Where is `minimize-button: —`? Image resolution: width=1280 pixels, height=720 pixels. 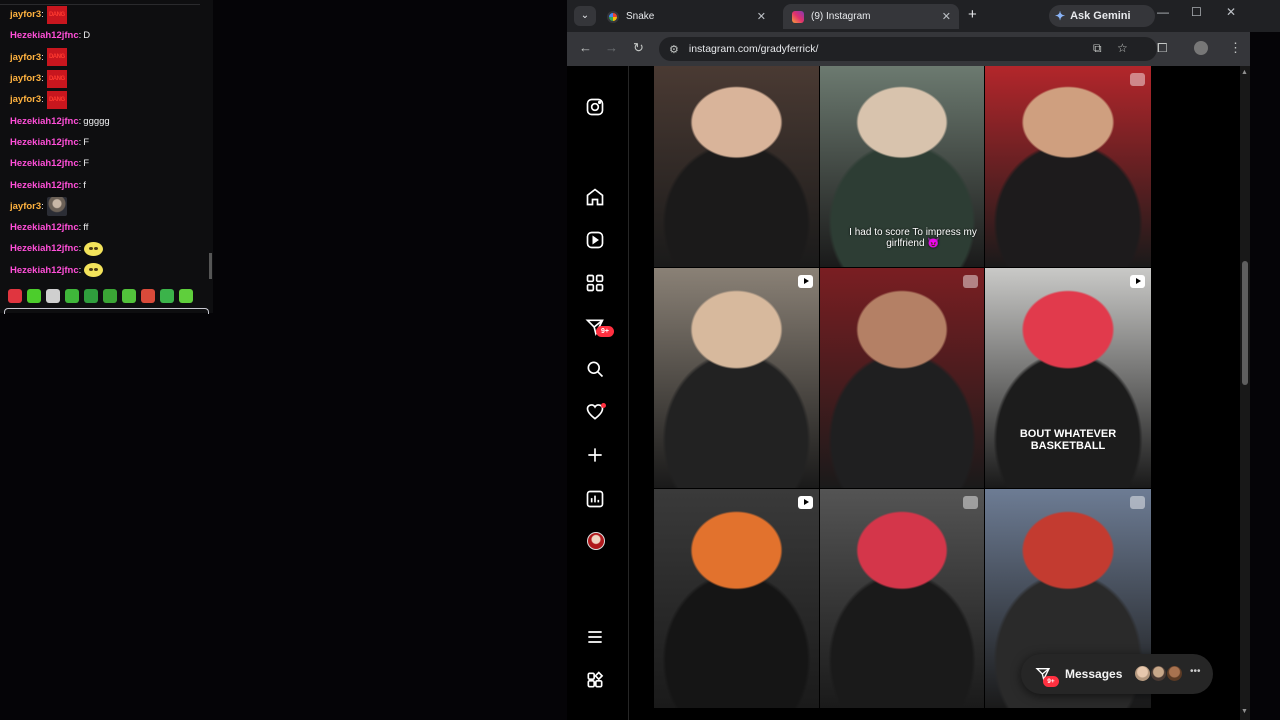
minimize-button: — is located at coordinates (1163, 12).